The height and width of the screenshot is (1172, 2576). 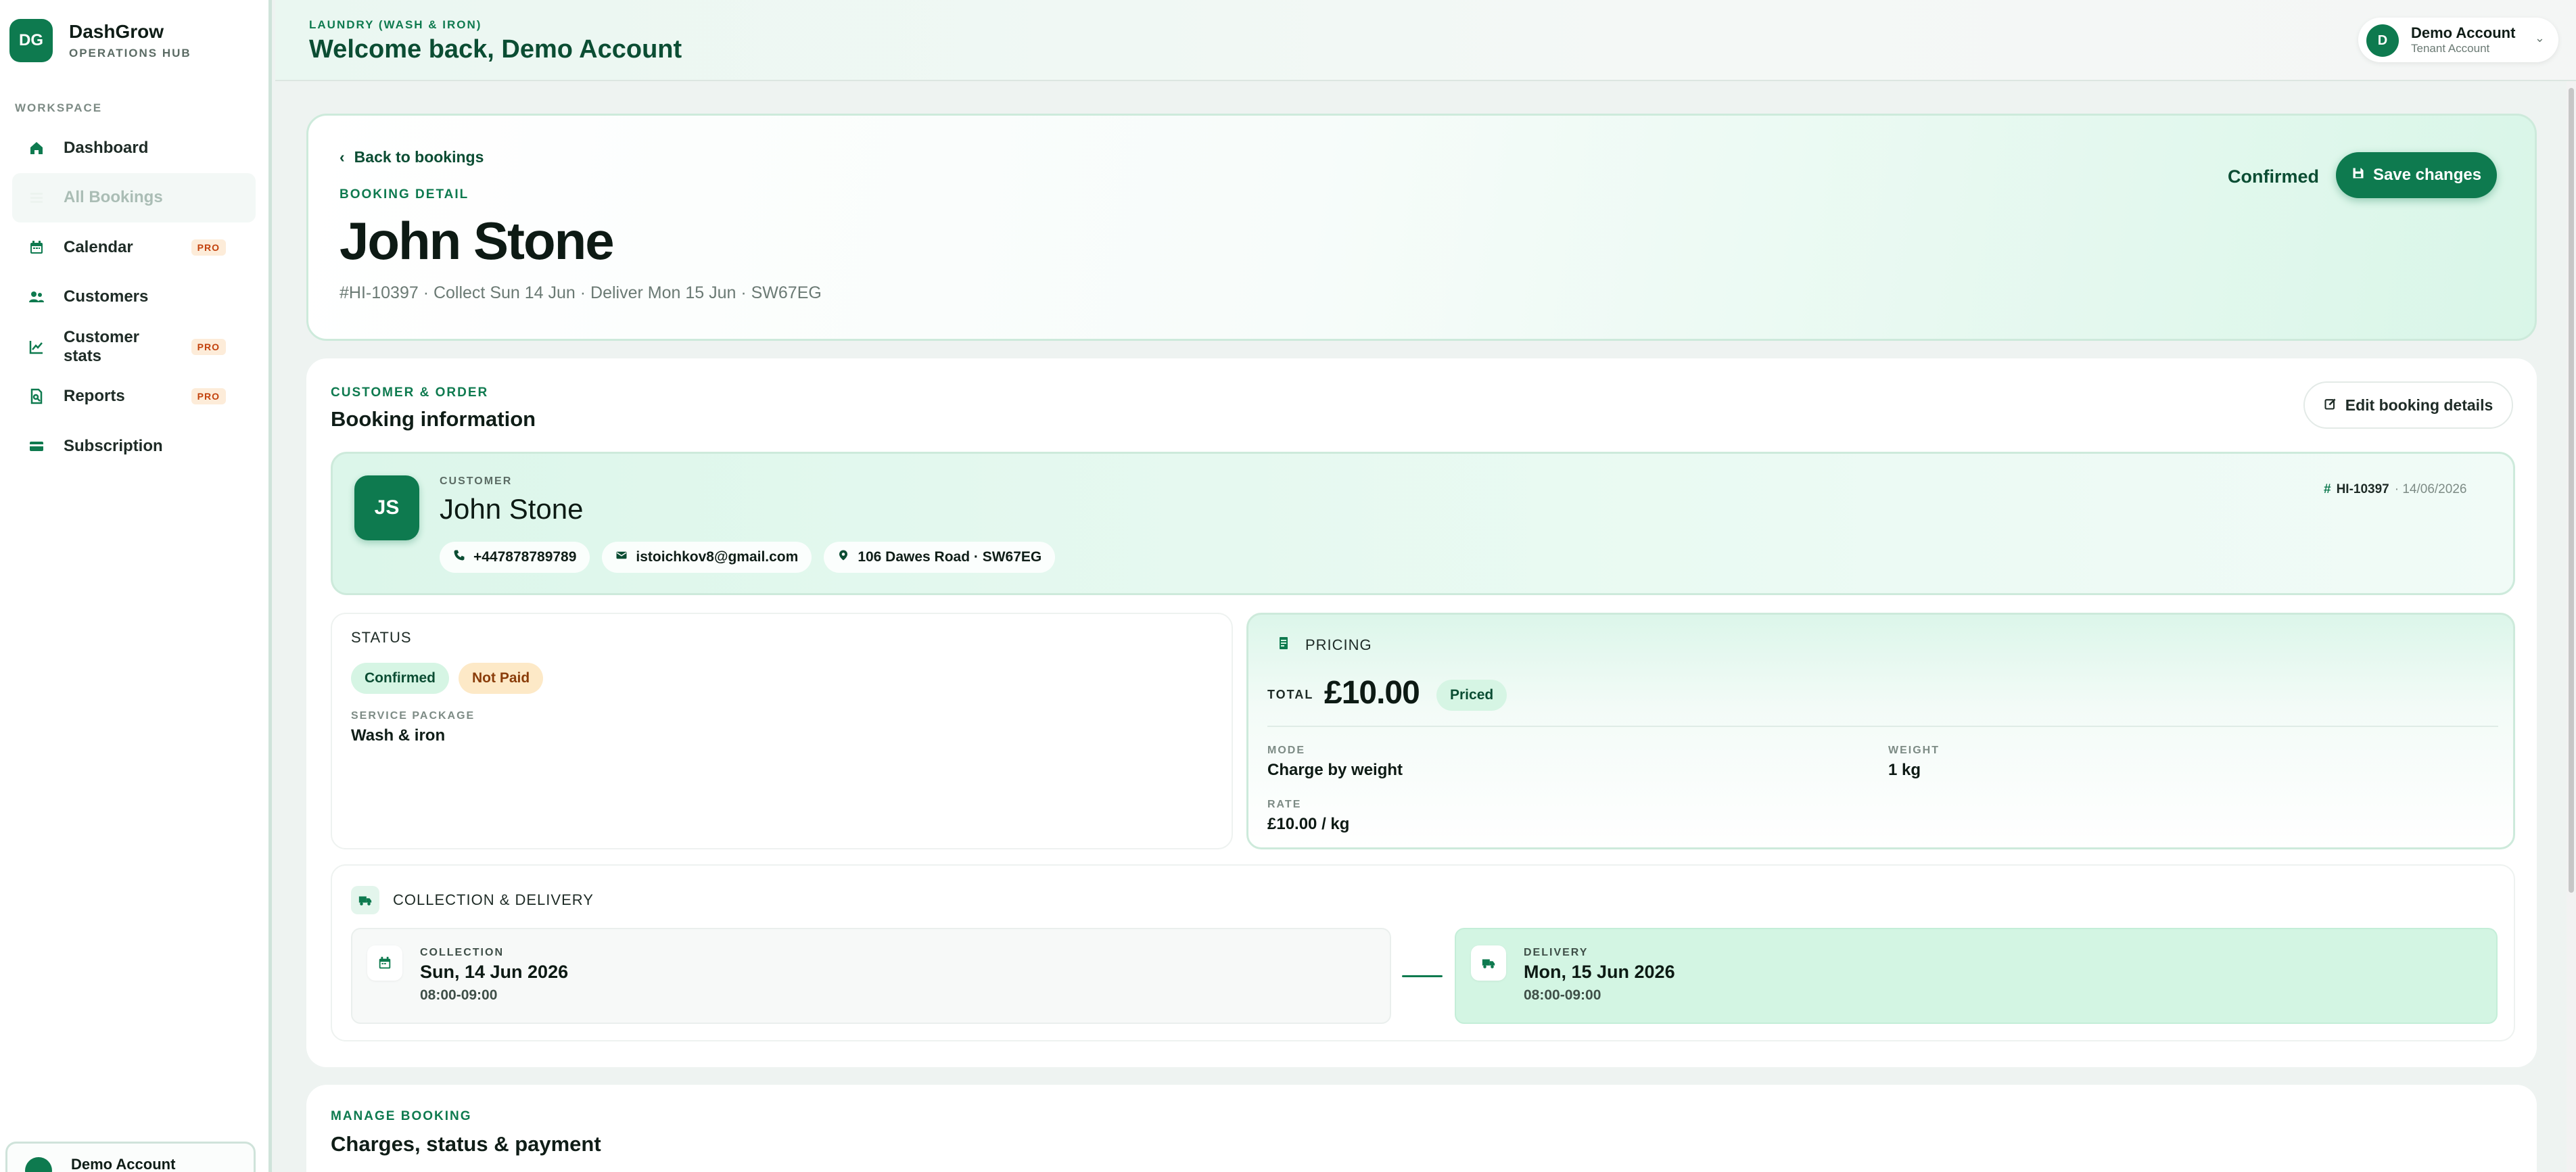 I want to click on receipt-icon, so click(x=1283, y=645).